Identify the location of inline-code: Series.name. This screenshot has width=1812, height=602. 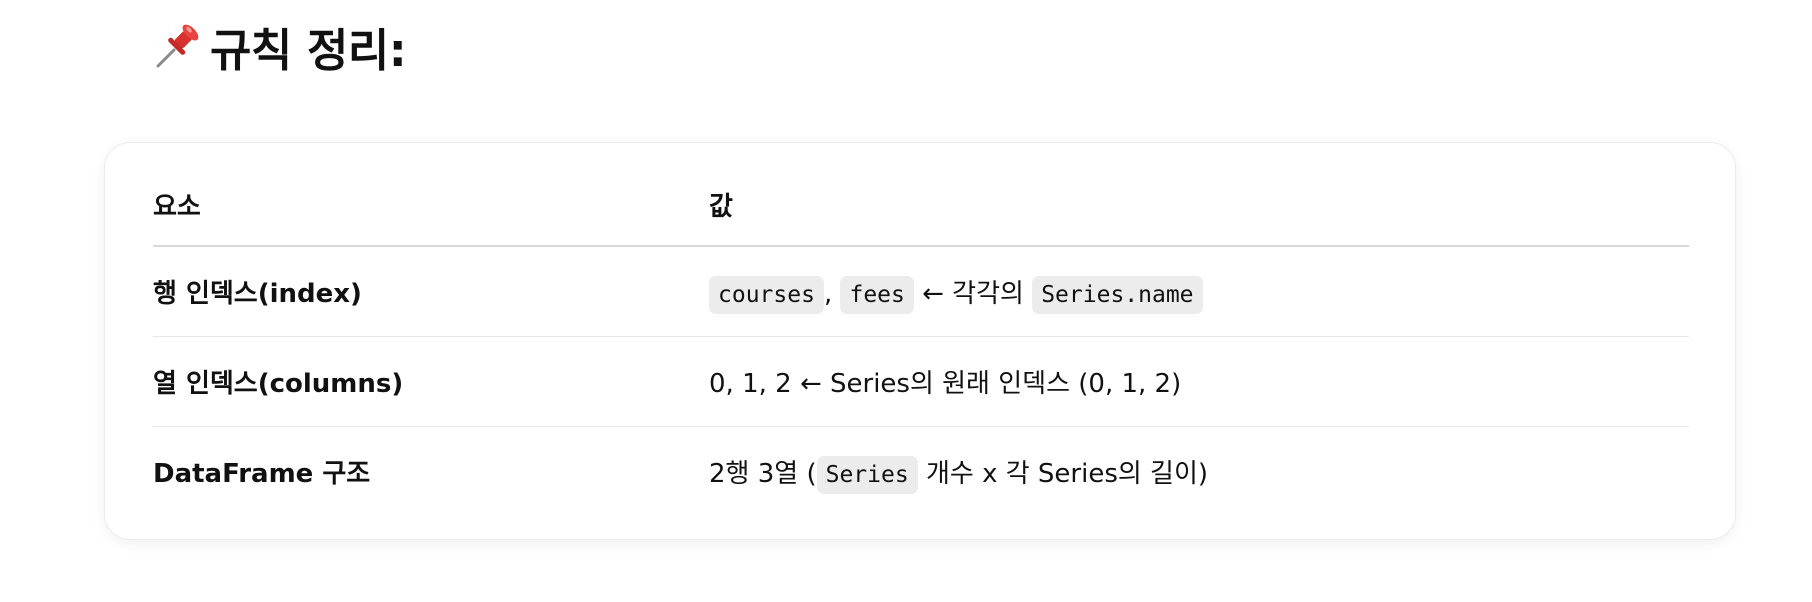
(1117, 295).